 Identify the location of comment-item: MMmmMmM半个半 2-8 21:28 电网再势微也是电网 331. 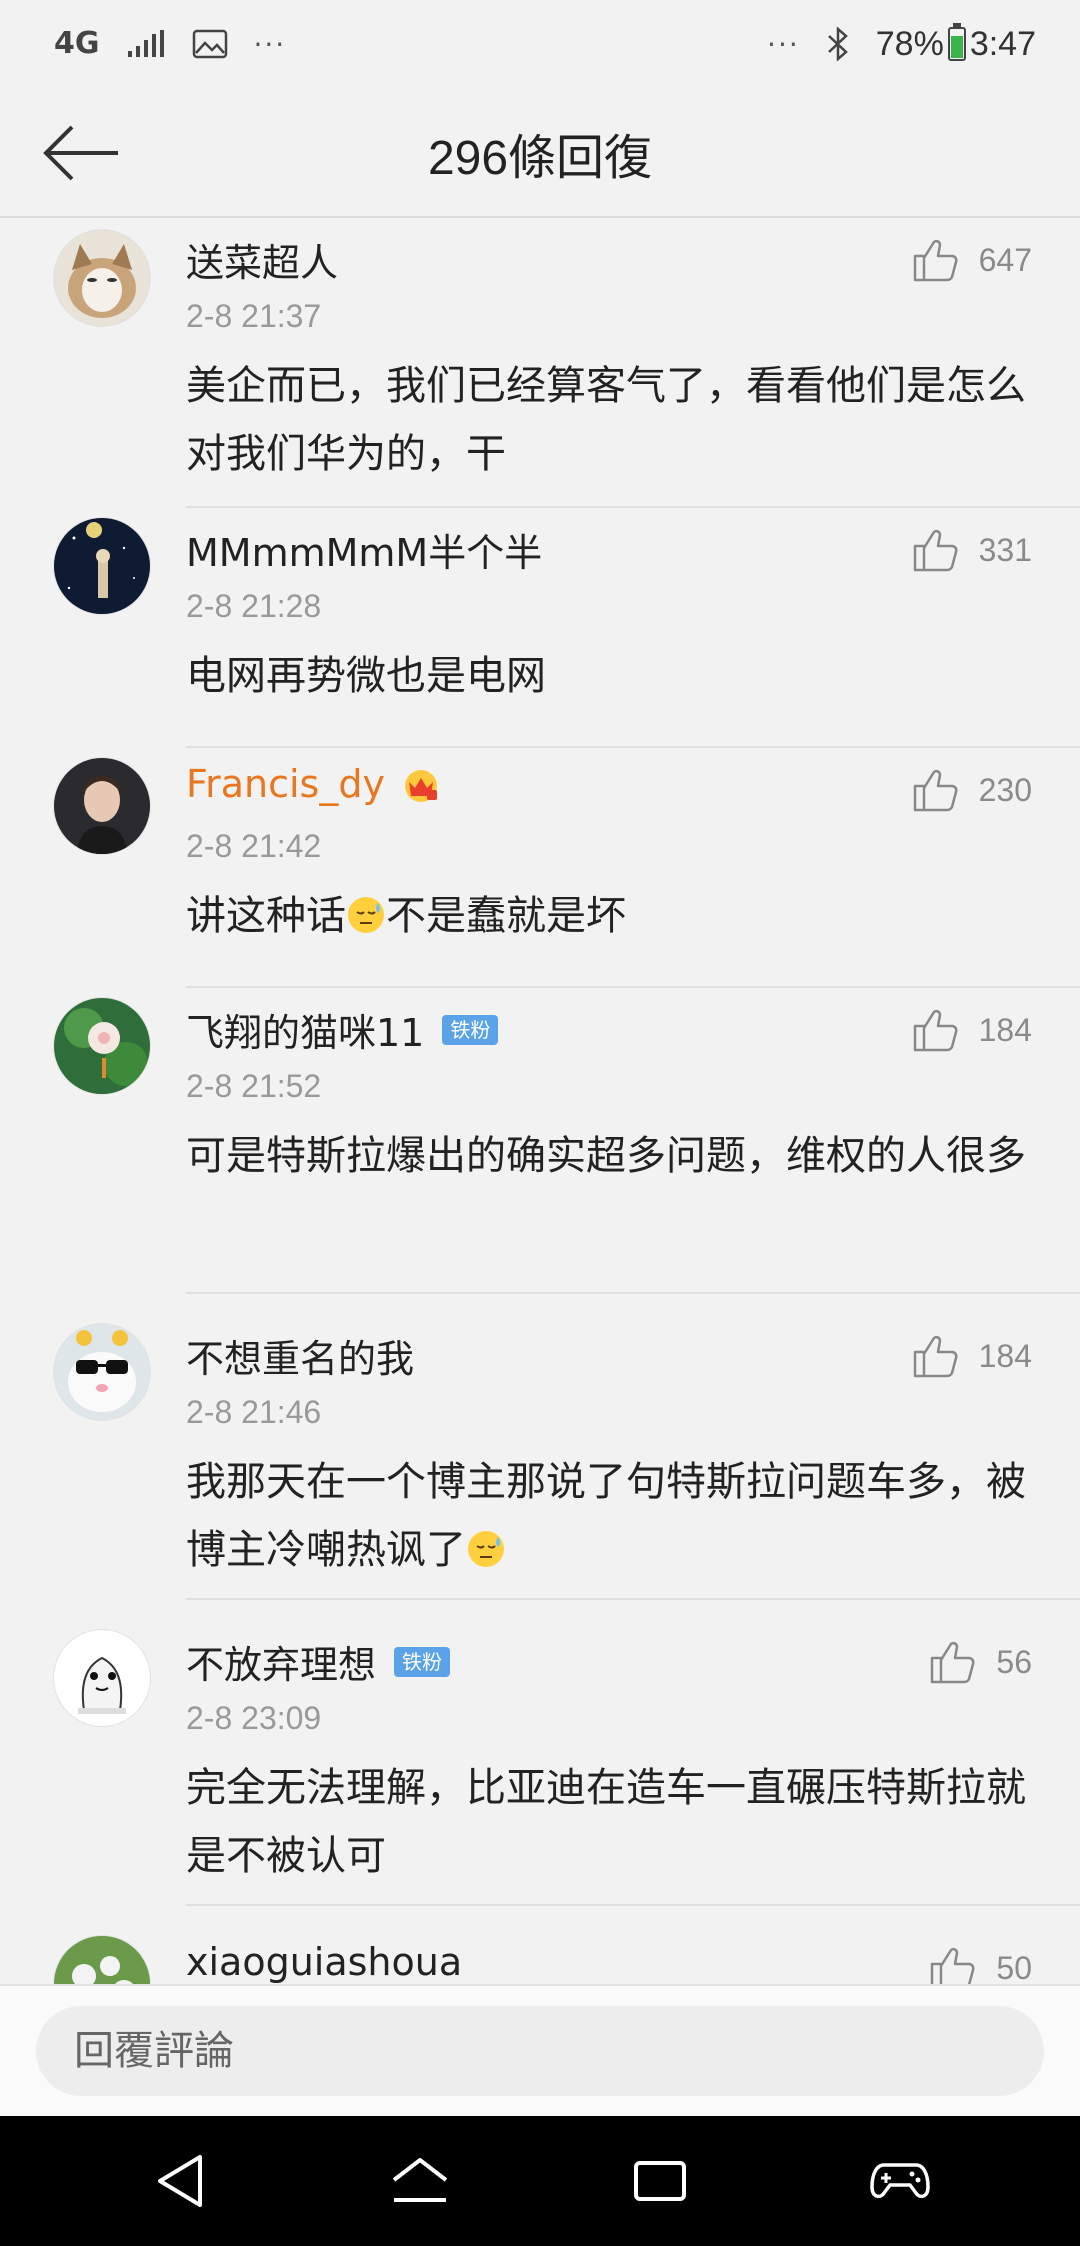
(540, 628).